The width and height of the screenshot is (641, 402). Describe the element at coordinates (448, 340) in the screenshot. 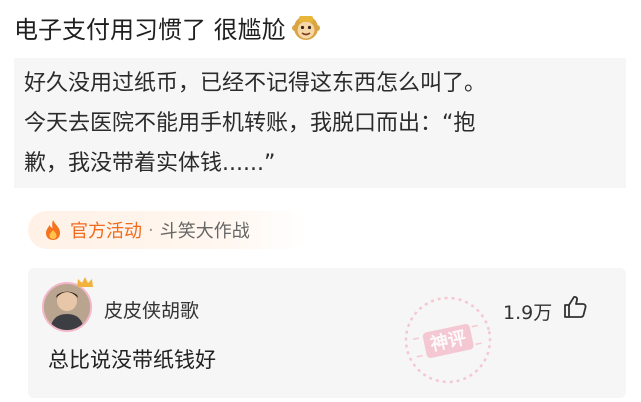

I see `featured-comment-stamp: 神评` at that location.